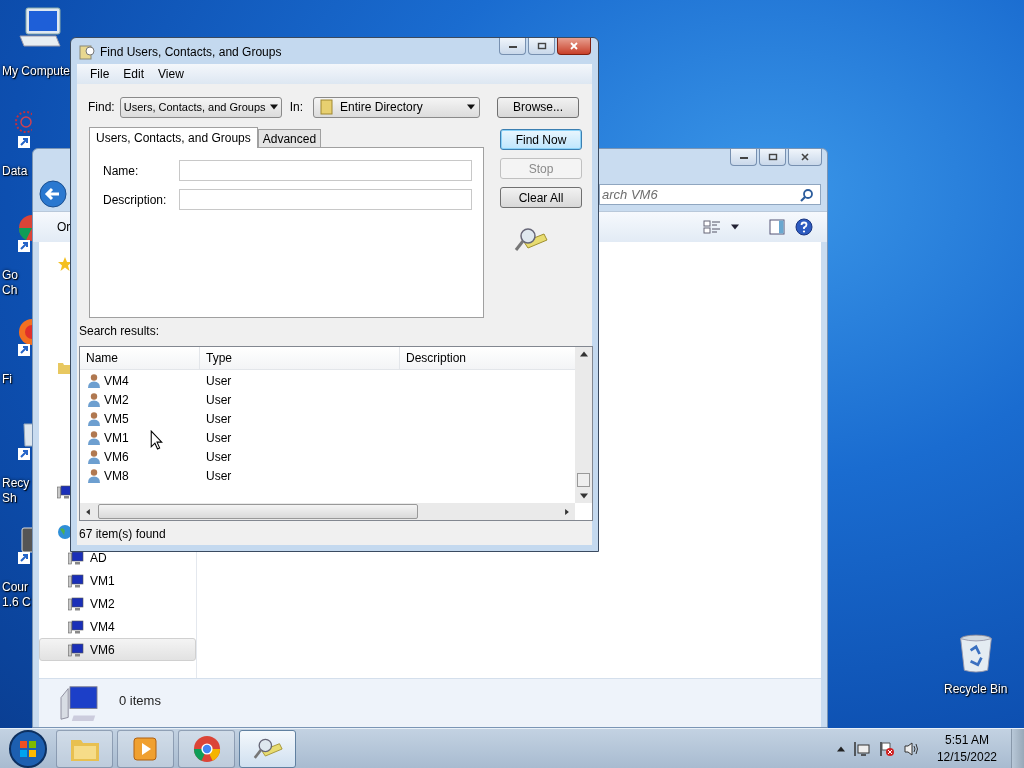 The width and height of the screenshot is (1024, 768). I want to click on status-text: 67 item(s) found, so click(123, 534).